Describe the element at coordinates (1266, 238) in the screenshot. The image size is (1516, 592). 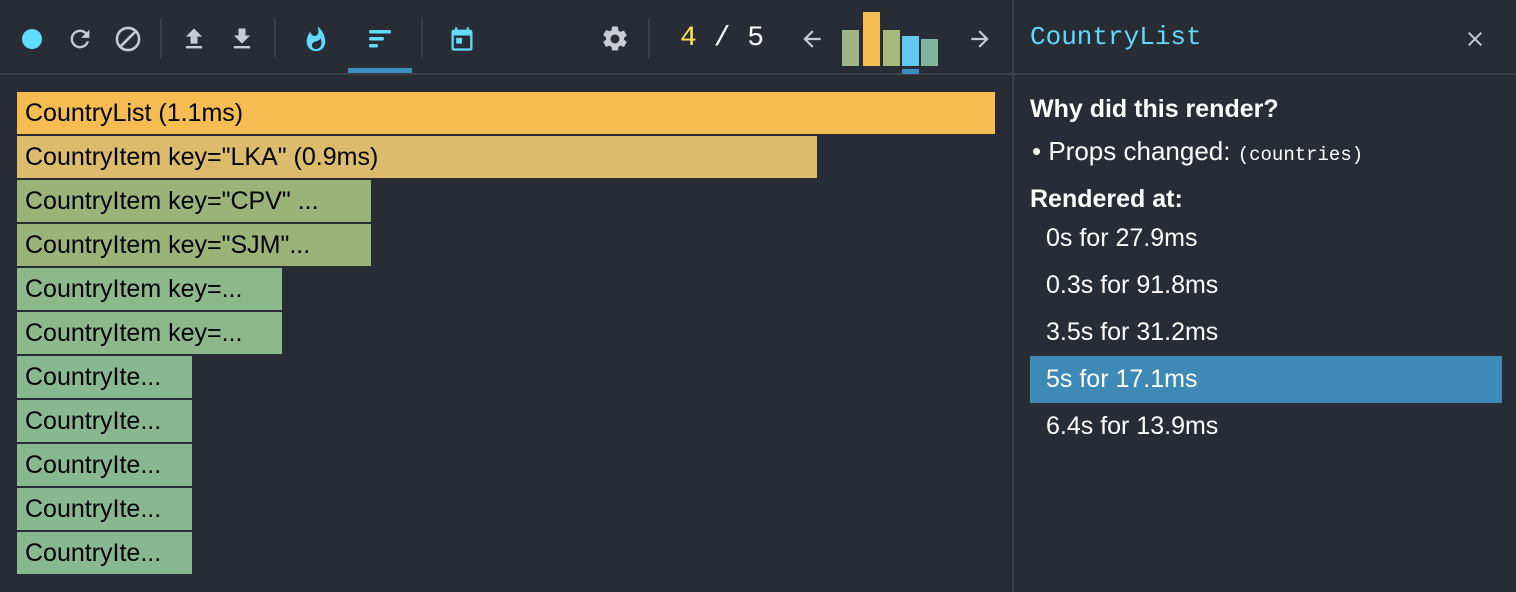
I see `commit-item: 0s for 27.9ms` at that location.